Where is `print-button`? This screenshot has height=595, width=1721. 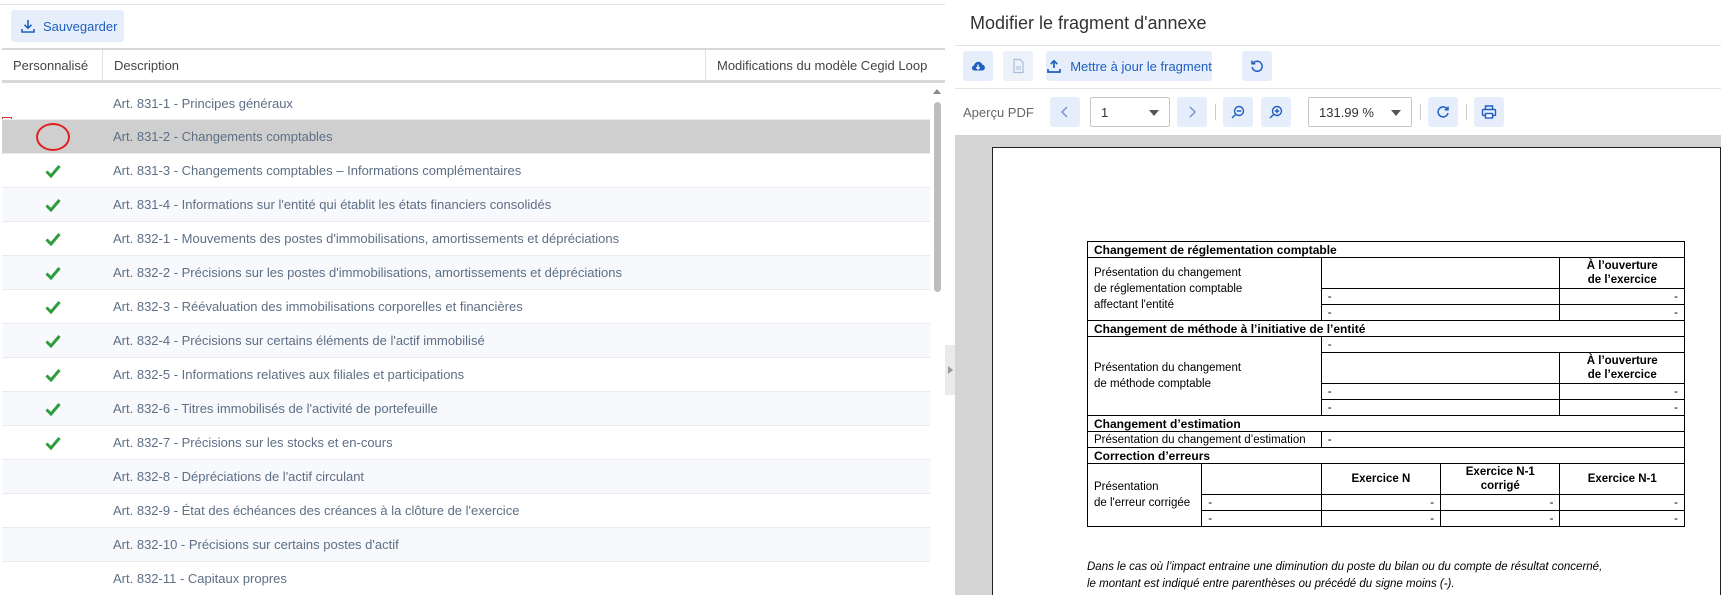
print-button is located at coordinates (1489, 112).